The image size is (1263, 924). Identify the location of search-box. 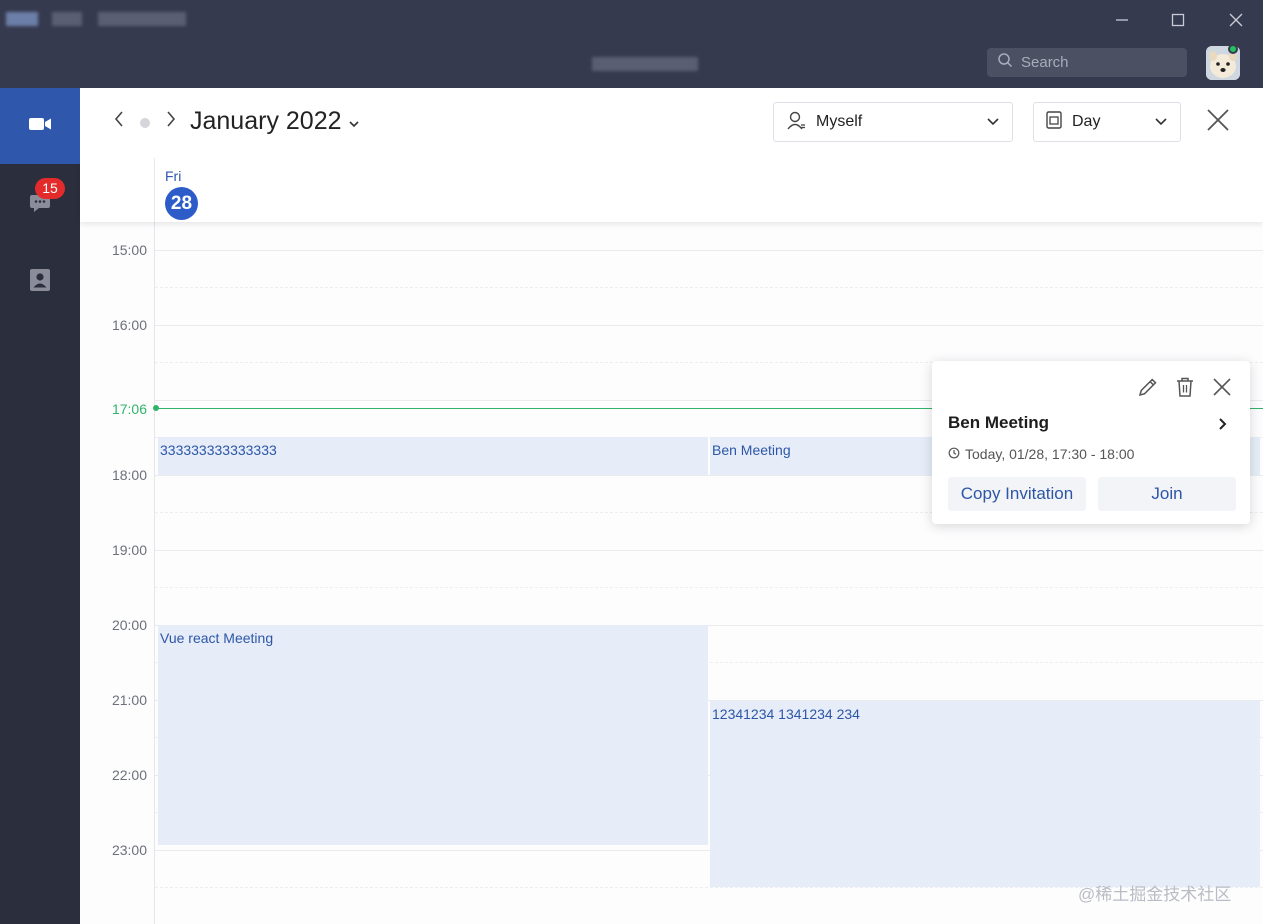
(1087, 62).